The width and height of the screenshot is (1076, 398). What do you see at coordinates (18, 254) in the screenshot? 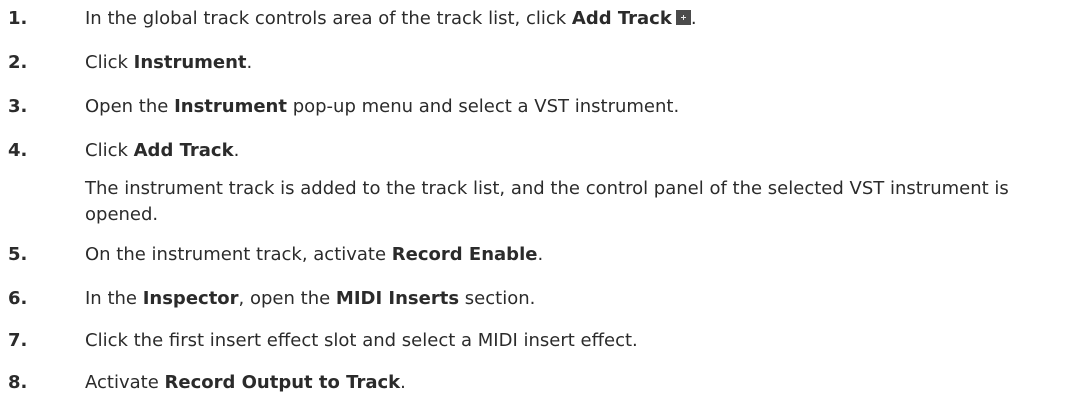
I see `step-number: 5.` at bounding box center [18, 254].